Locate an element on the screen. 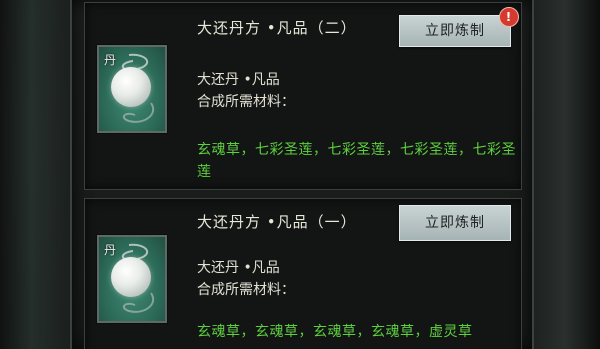 The height and width of the screenshot is (349, 600). recipe-title: 大还丹方 •凡品（一） is located at coordinates (277, 222).